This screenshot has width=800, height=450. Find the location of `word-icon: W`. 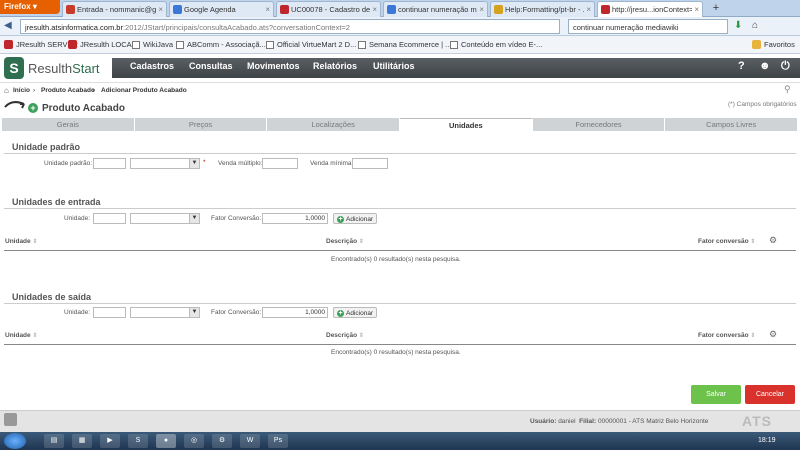

word-icon: W is located at coordinates (250, 441).